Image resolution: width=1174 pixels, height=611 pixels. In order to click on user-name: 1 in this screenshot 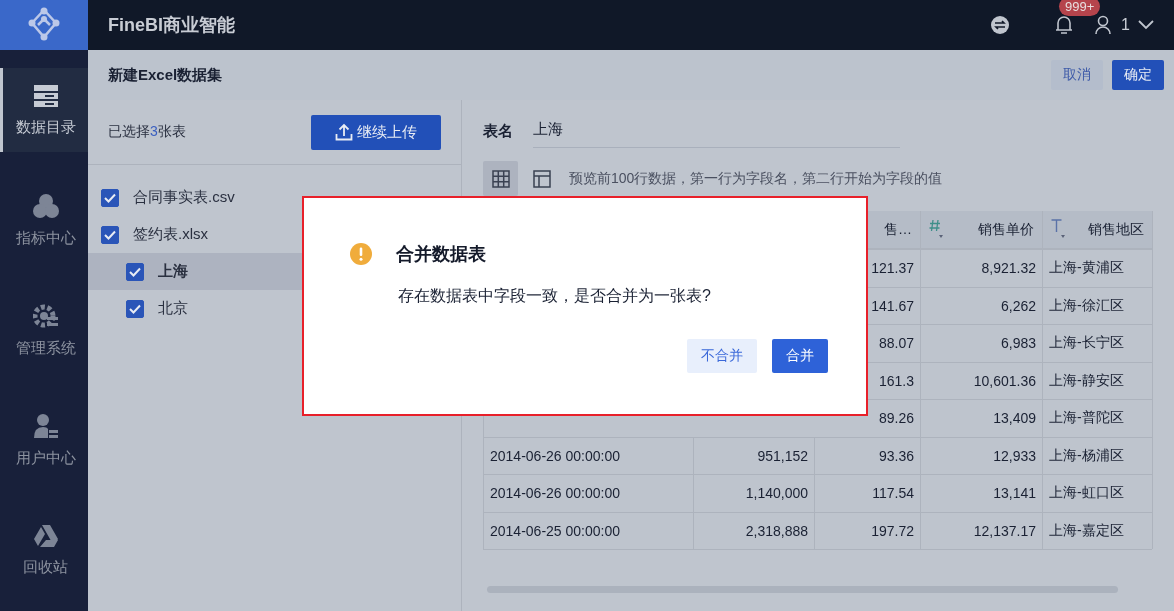, I will do `click(1125, 25)`.